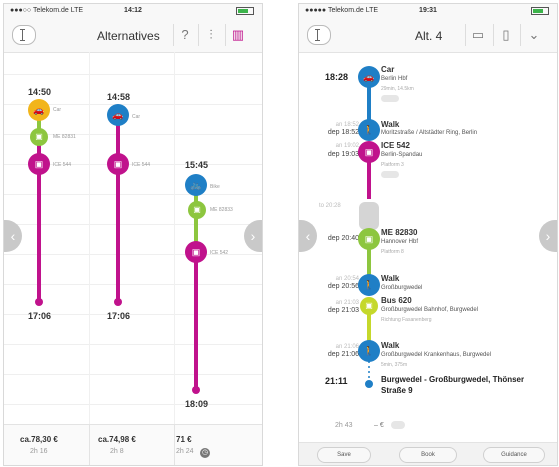  Describe the element at coordinates (118, 302) in the screenshot. I see `column2-arrival-dot` at that location.